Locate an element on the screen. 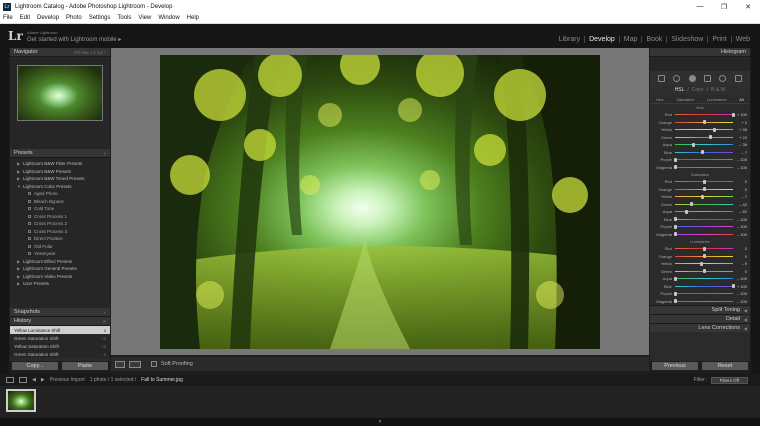 The image size is (760, 426). tab-hsl: HSL is located at coordinates (680, 90).